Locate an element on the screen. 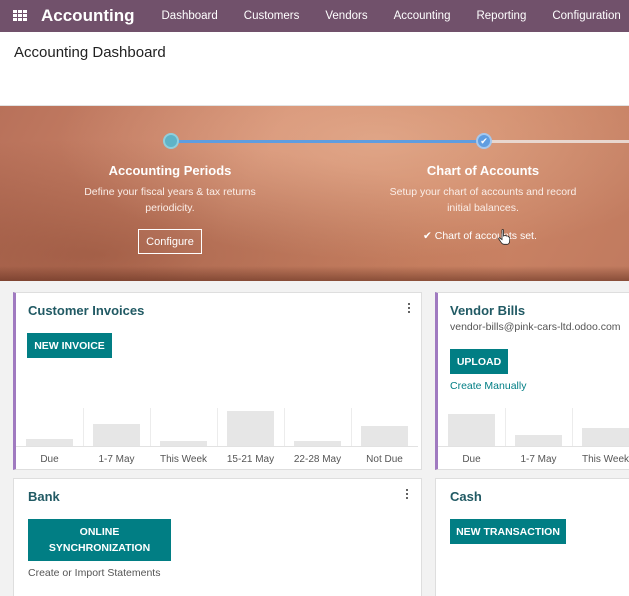 The image size is (629, 596). card-title: Cash is located at coordinates (466, 496).